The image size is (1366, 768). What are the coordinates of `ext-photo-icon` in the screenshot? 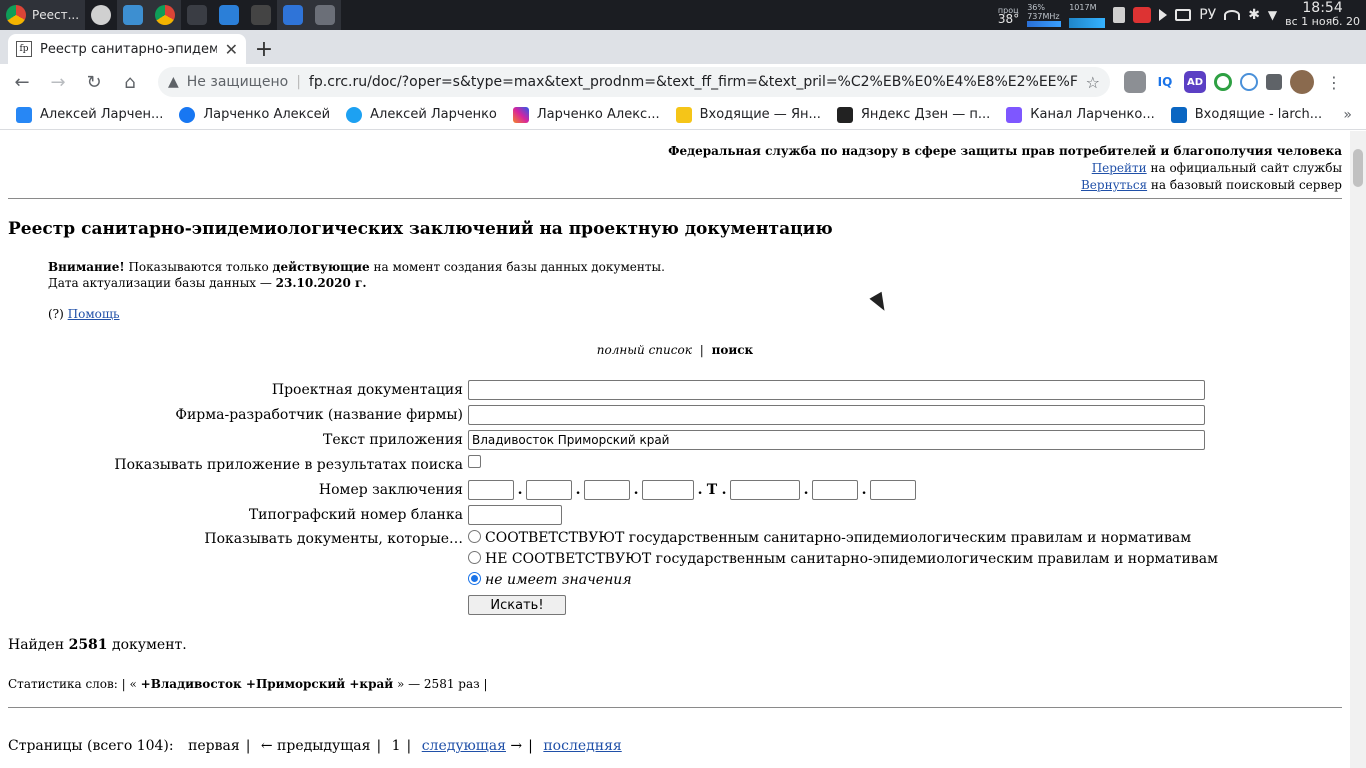 It's located at (1135, 82).